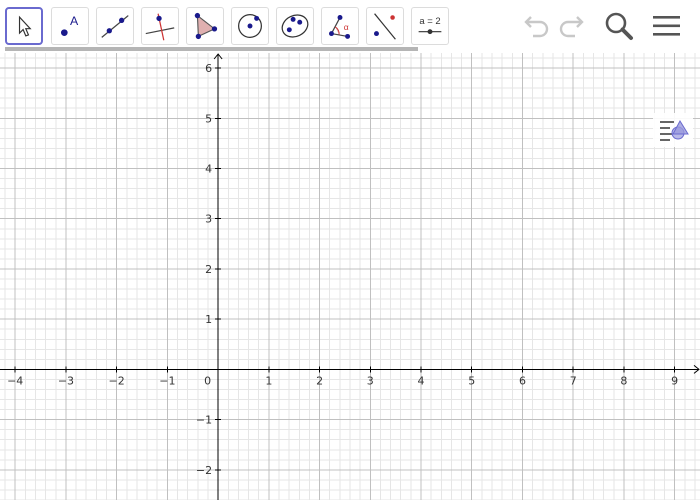 This screenshot has height=500, width=700. I want to click on hamburger-menu-icon, so click(666, 26).